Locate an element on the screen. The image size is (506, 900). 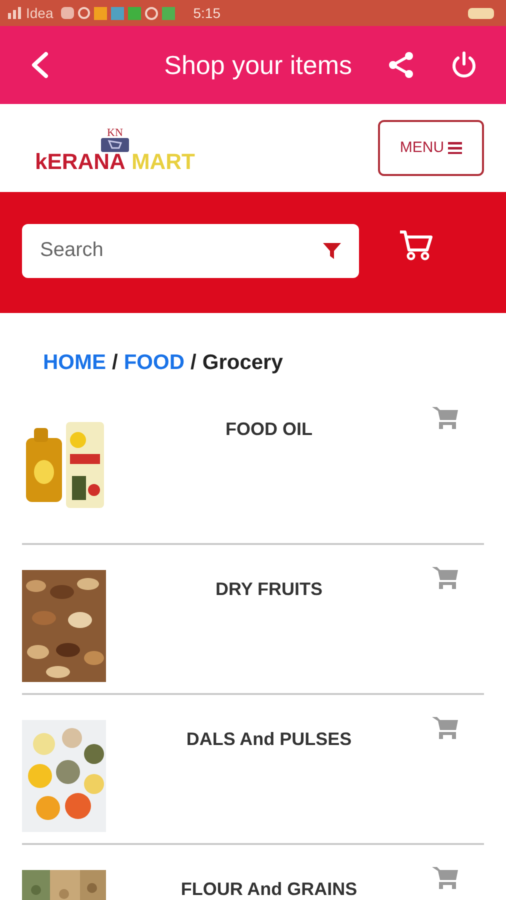
category-name: DALS And PULSES is located at coordinates (269, 739).